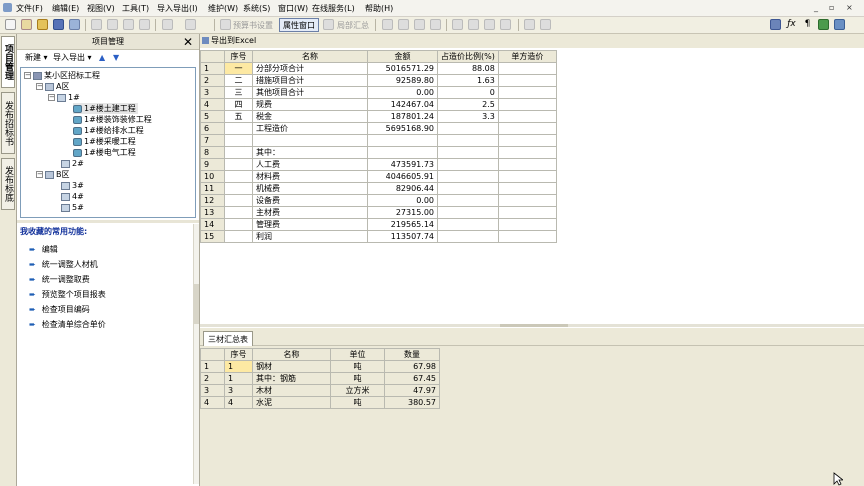  What do you see at coordinates (67, 324) in the screenshot?
I see `favorite-check-unit-prices: ➨ 检查清单综合单价` at bounding box center [67, 324].